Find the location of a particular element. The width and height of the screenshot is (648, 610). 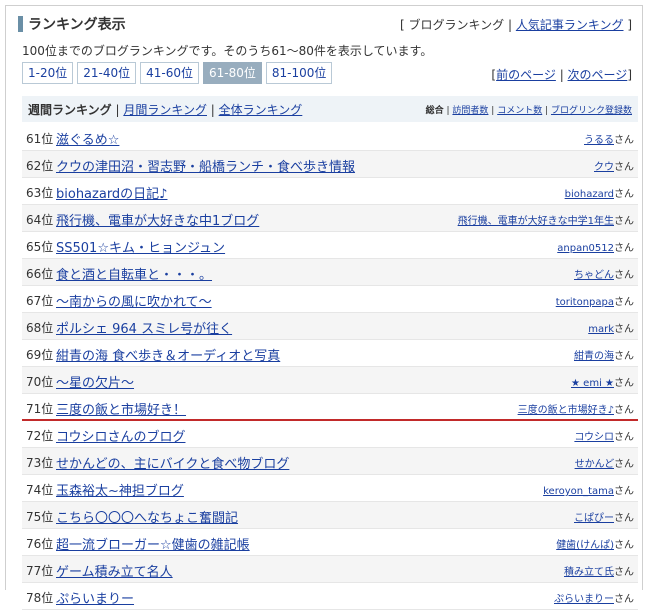

blog-title-link: ～南からの風に吹かれて～ is located at coordinates (134, 300).